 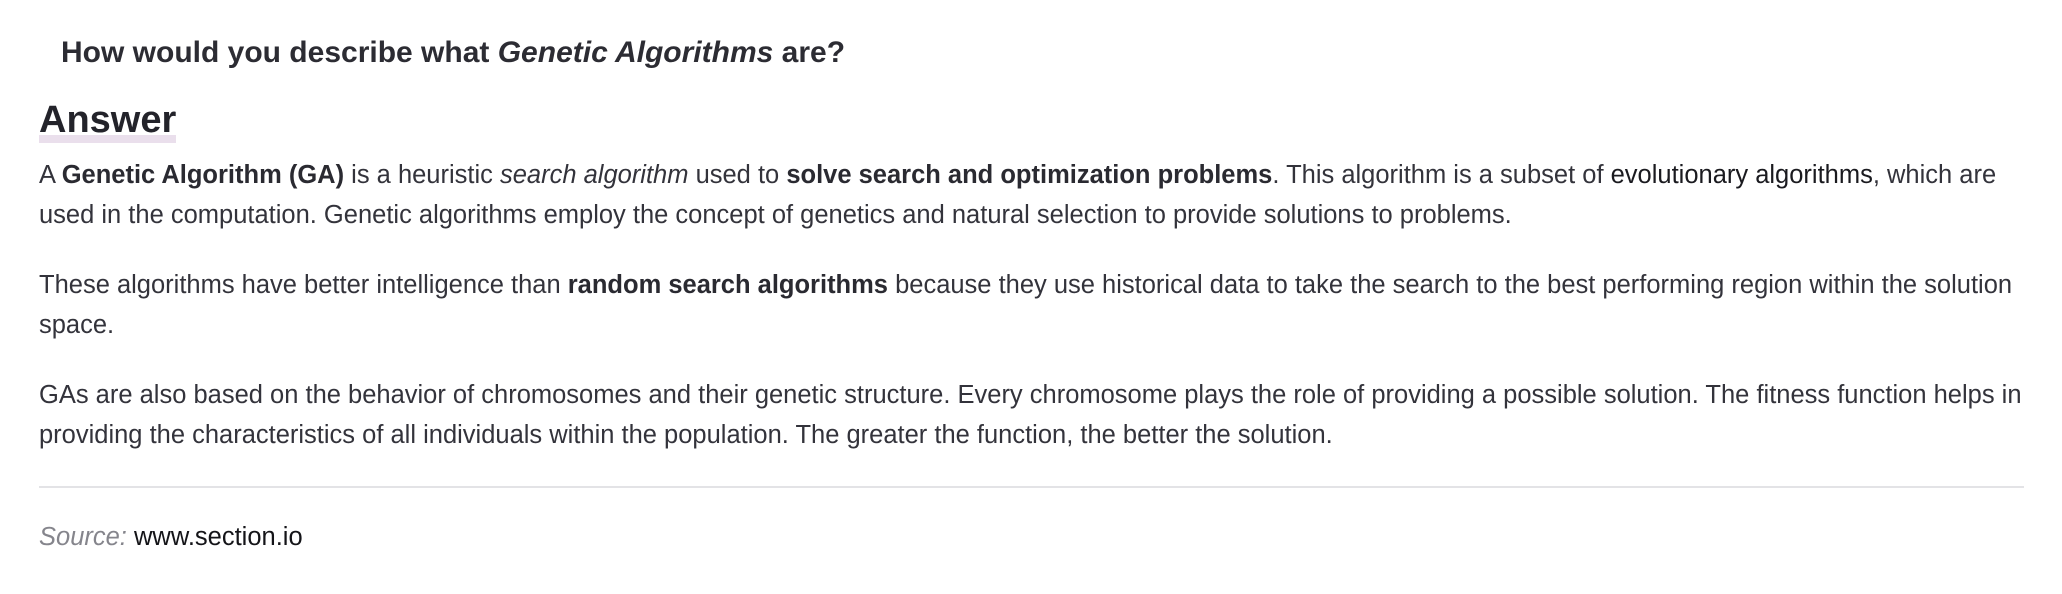 I want to click on p2-bold-random-search: random search algorithms, so click(x=727, y=285).